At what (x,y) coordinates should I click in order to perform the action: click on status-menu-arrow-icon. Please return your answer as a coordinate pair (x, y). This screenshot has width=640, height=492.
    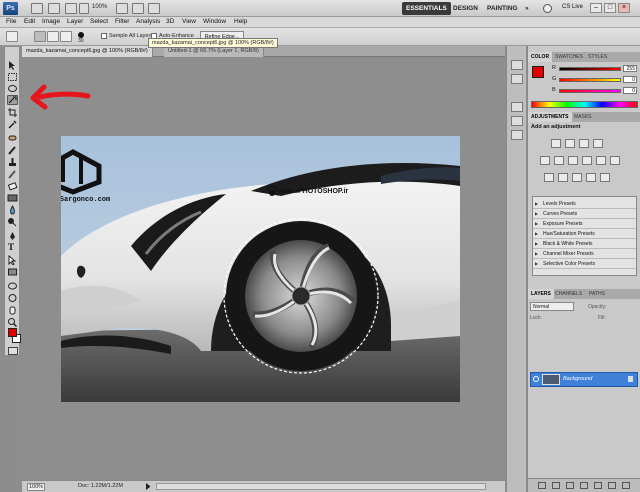
    Looking at the image, I should click on (149, 486).